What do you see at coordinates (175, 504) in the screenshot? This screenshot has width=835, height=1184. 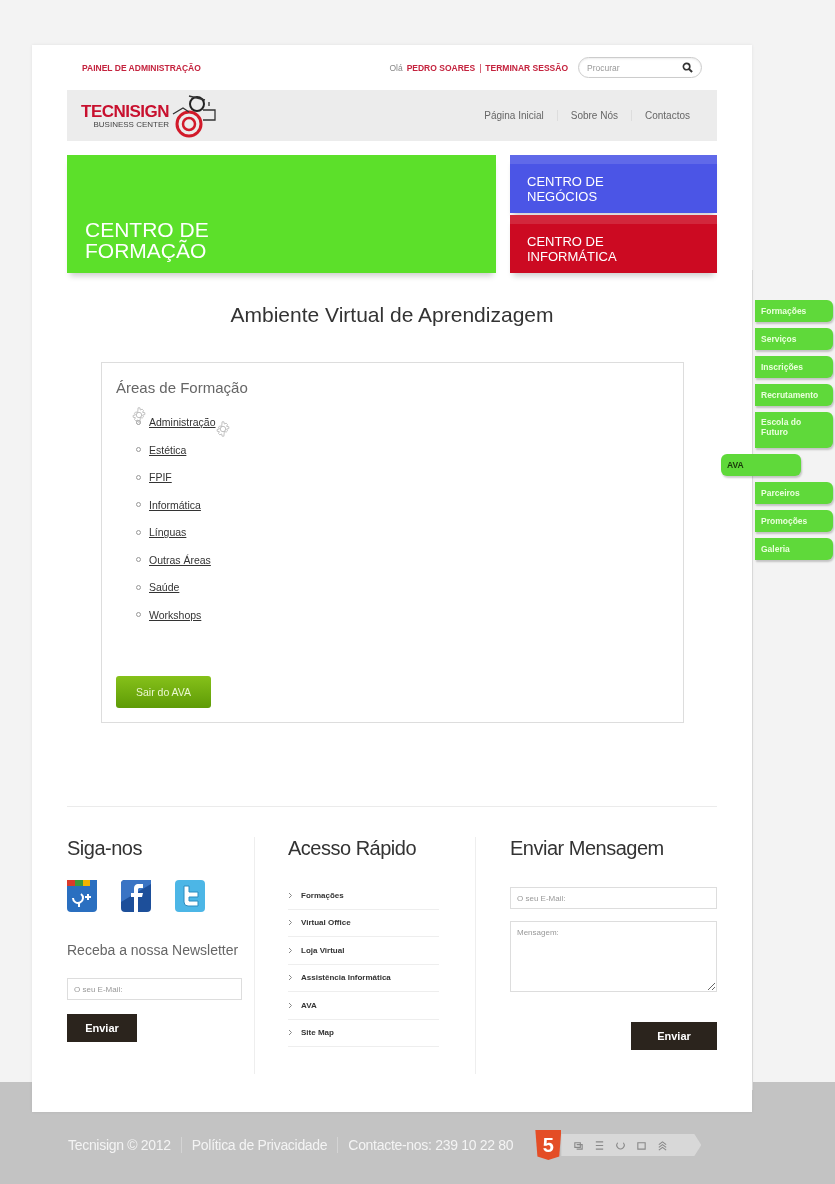 I see `area-link: Informática` at bounding box center [175, 504].